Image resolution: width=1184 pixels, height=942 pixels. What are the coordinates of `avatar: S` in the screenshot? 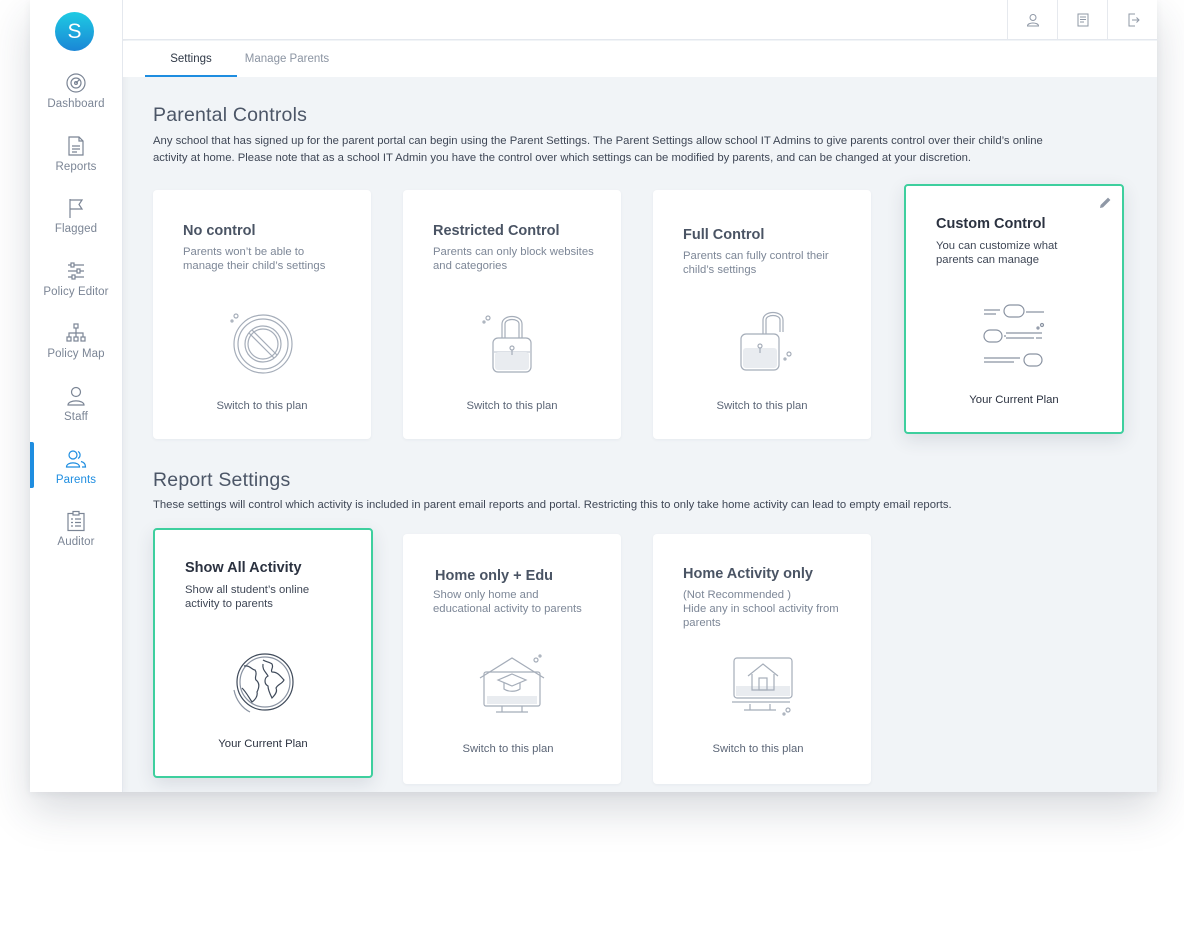 It's located at (74, 31).